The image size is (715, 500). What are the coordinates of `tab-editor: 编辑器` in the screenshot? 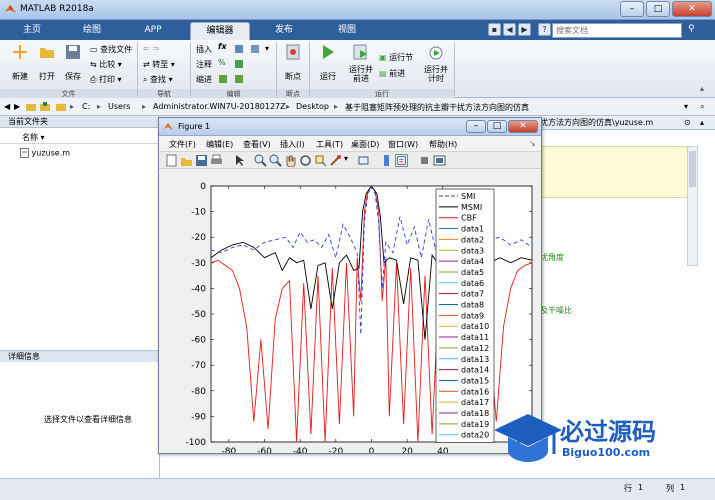 It's located at (220, 31).